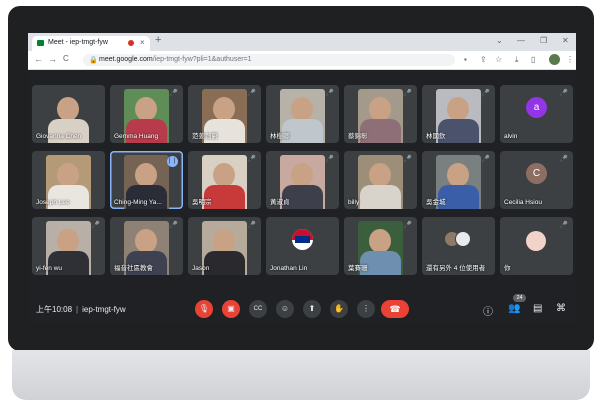  I want to click on participant-tile: 🎤 你, so click(536, 246).